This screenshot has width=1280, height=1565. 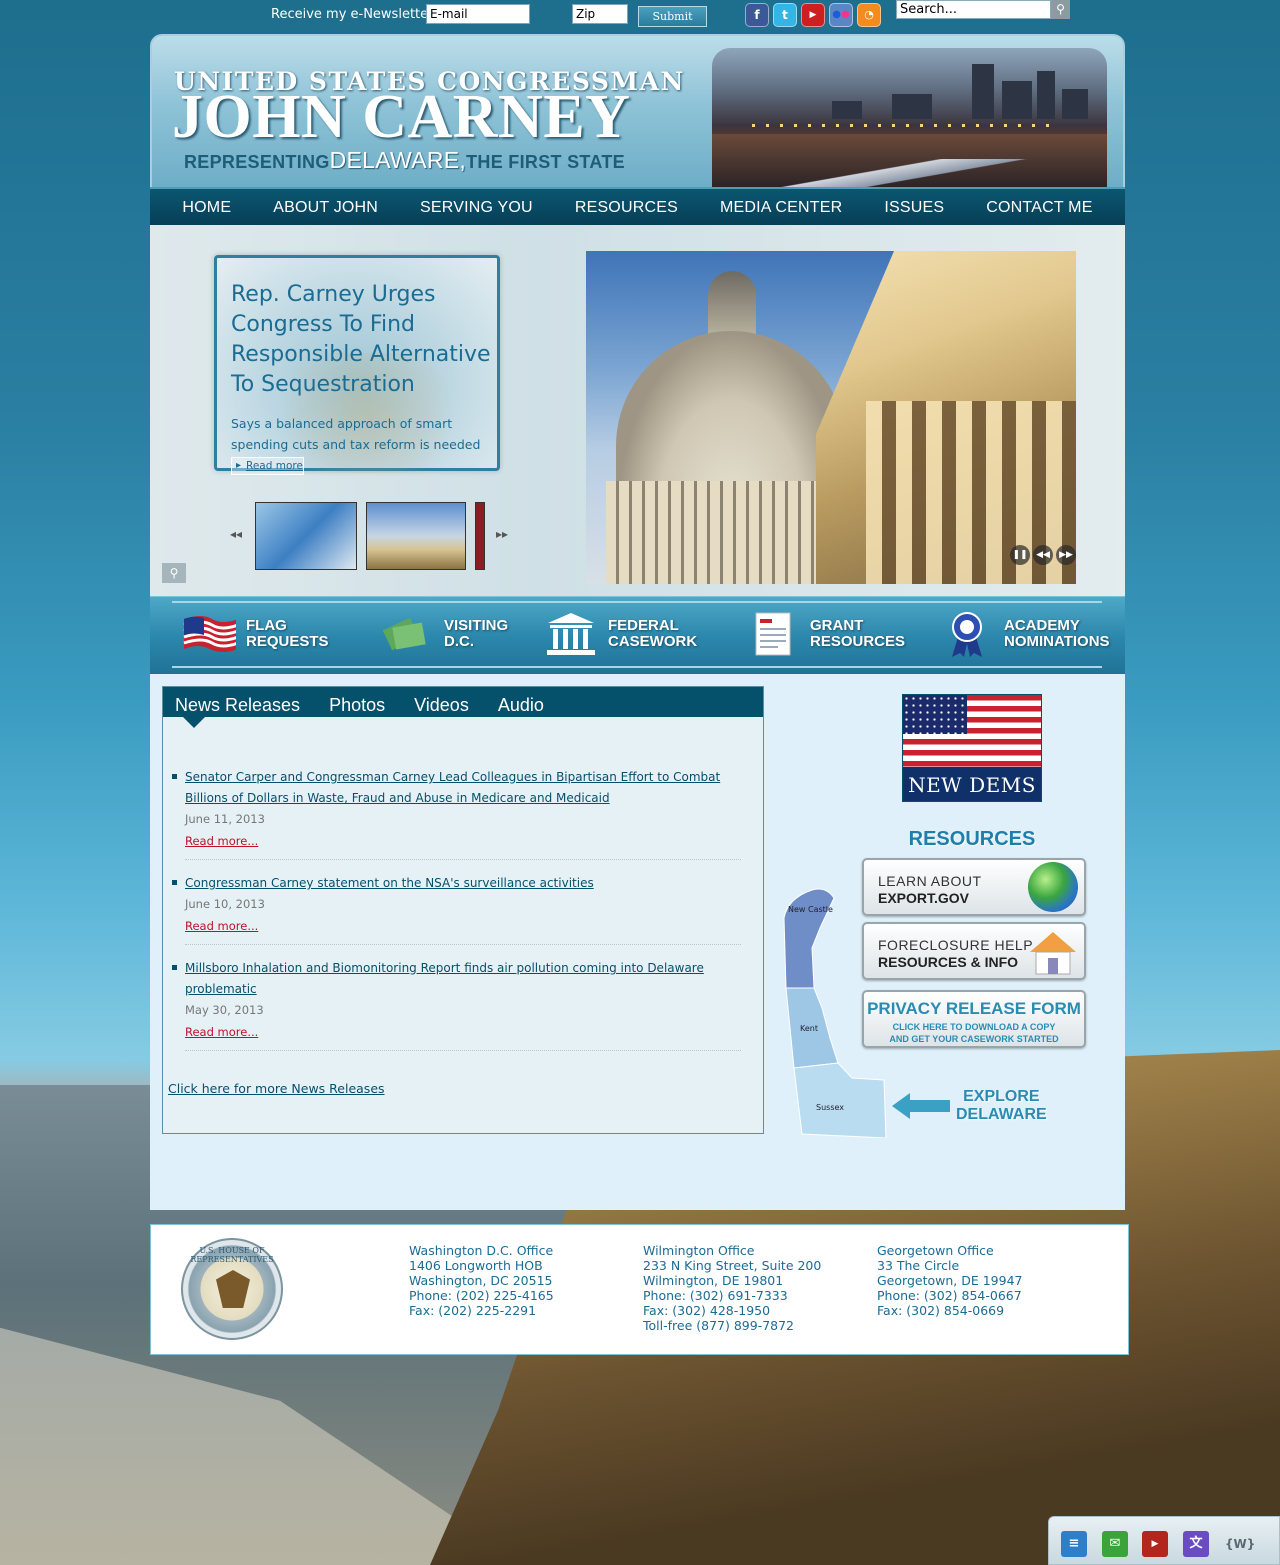 What do you see at coordinates (237, 702) in the screenshot?
I see `tab-news-releases: News Releases` at bounding box center [237, 702].